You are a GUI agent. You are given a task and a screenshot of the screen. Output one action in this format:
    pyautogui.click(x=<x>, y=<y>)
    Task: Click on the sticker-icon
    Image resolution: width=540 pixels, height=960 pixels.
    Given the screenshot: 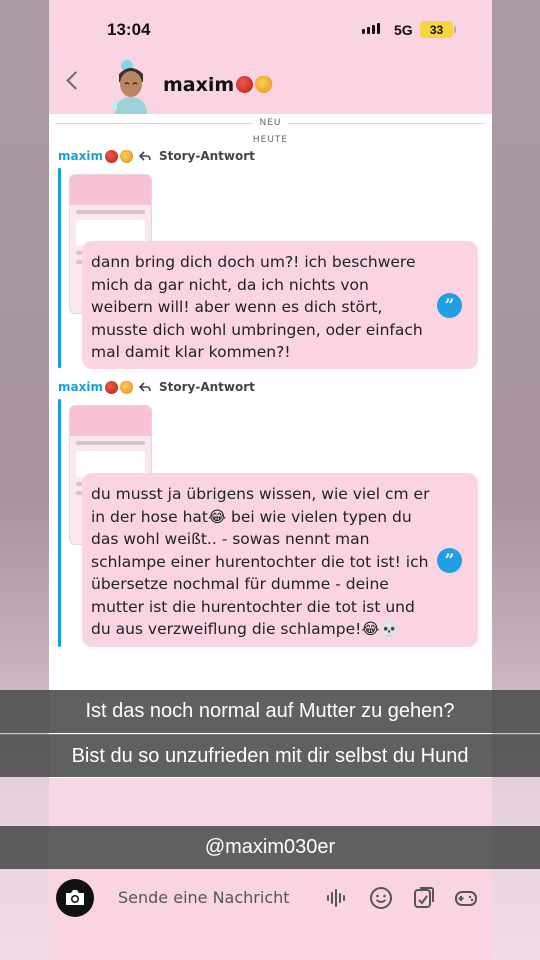 What is the action you would take?
    pyautogui.click(x=424, y=898)
    